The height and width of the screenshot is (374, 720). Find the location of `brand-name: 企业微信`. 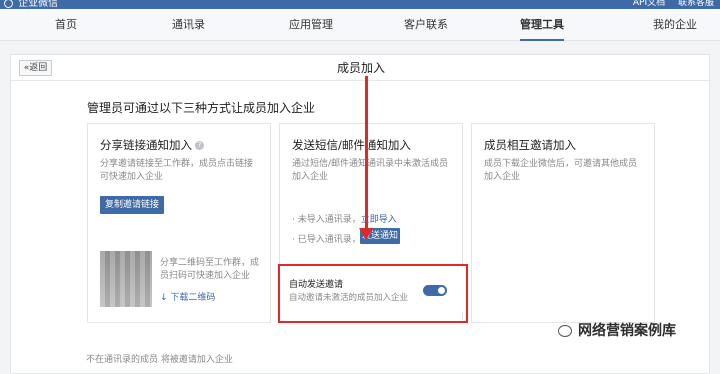

brand-name: 企业微信 is located at coordinates (38, 4).